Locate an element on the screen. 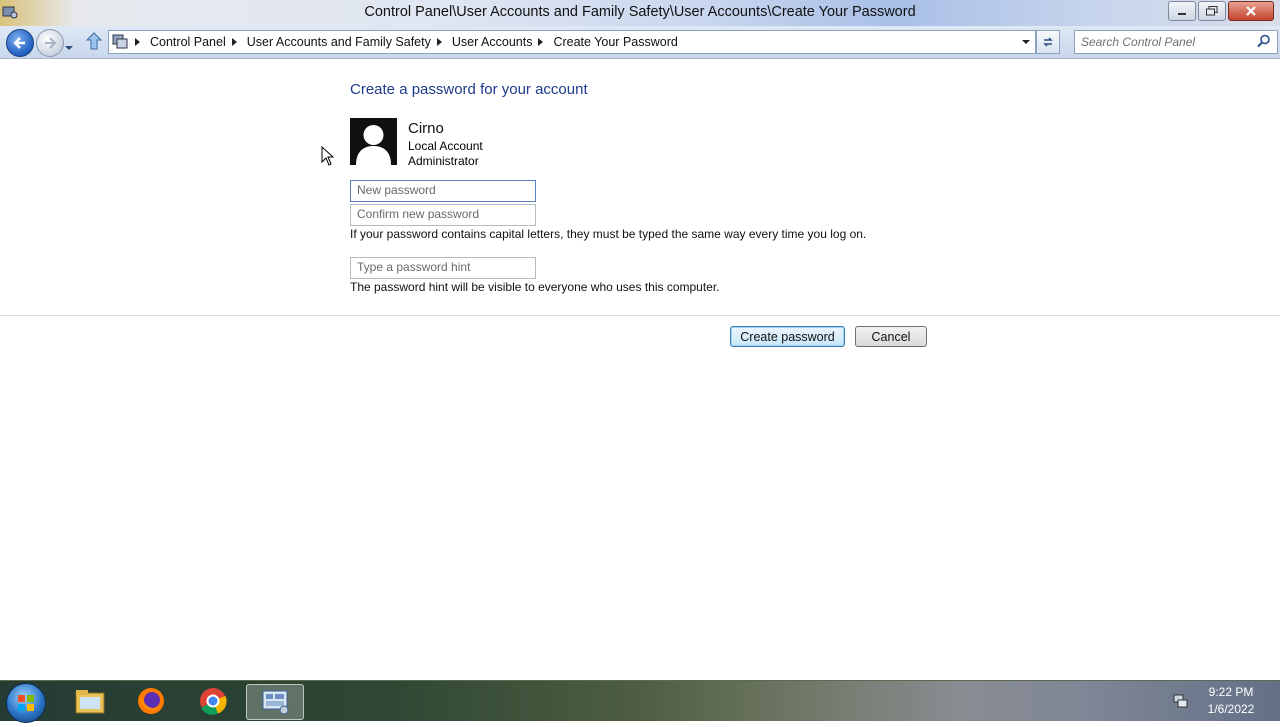 The width and height of the screenshot is (1280, 727). clock-date: 1/6/2022 is located at coordinates (1231, 709).